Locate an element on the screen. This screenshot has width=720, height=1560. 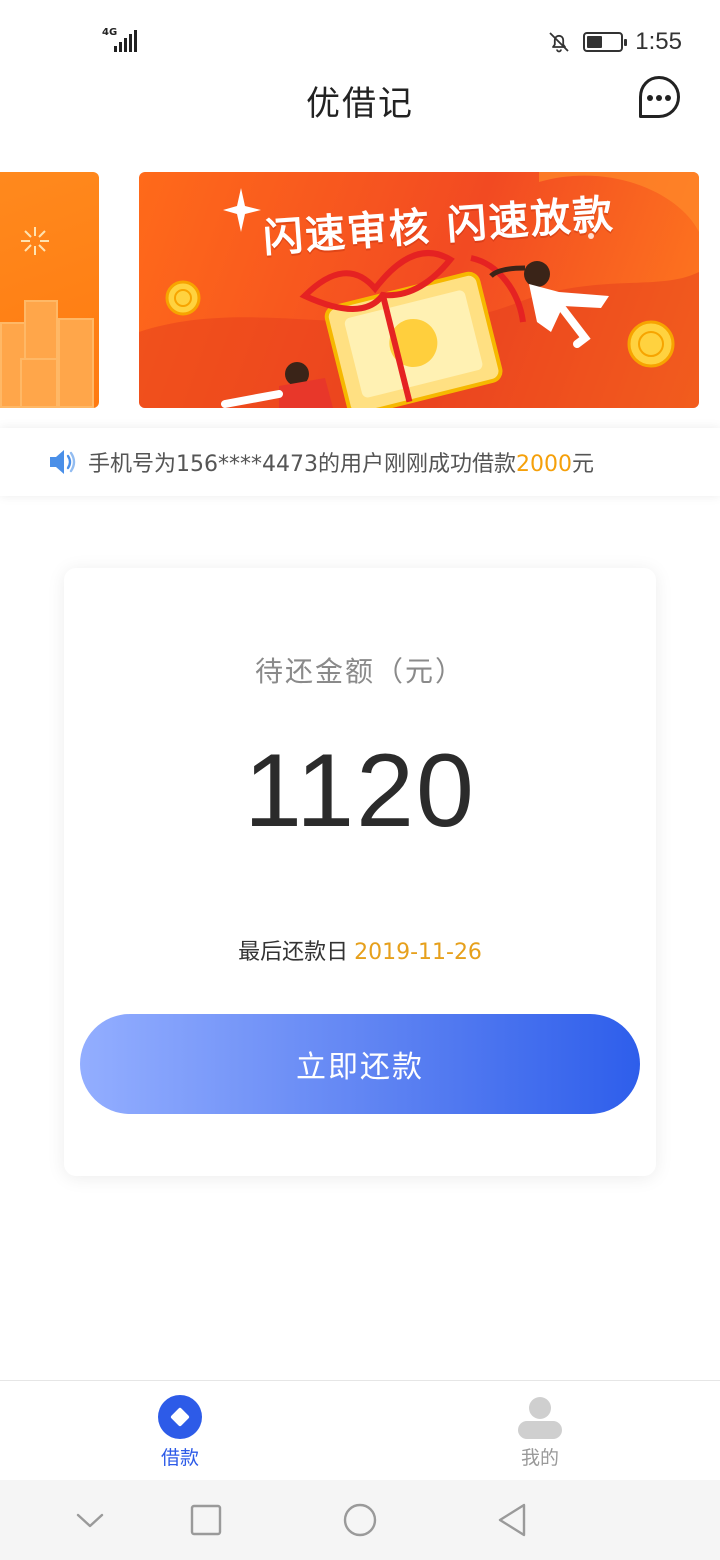
loan-diamond-icon is located at coordinates (180, 1417).